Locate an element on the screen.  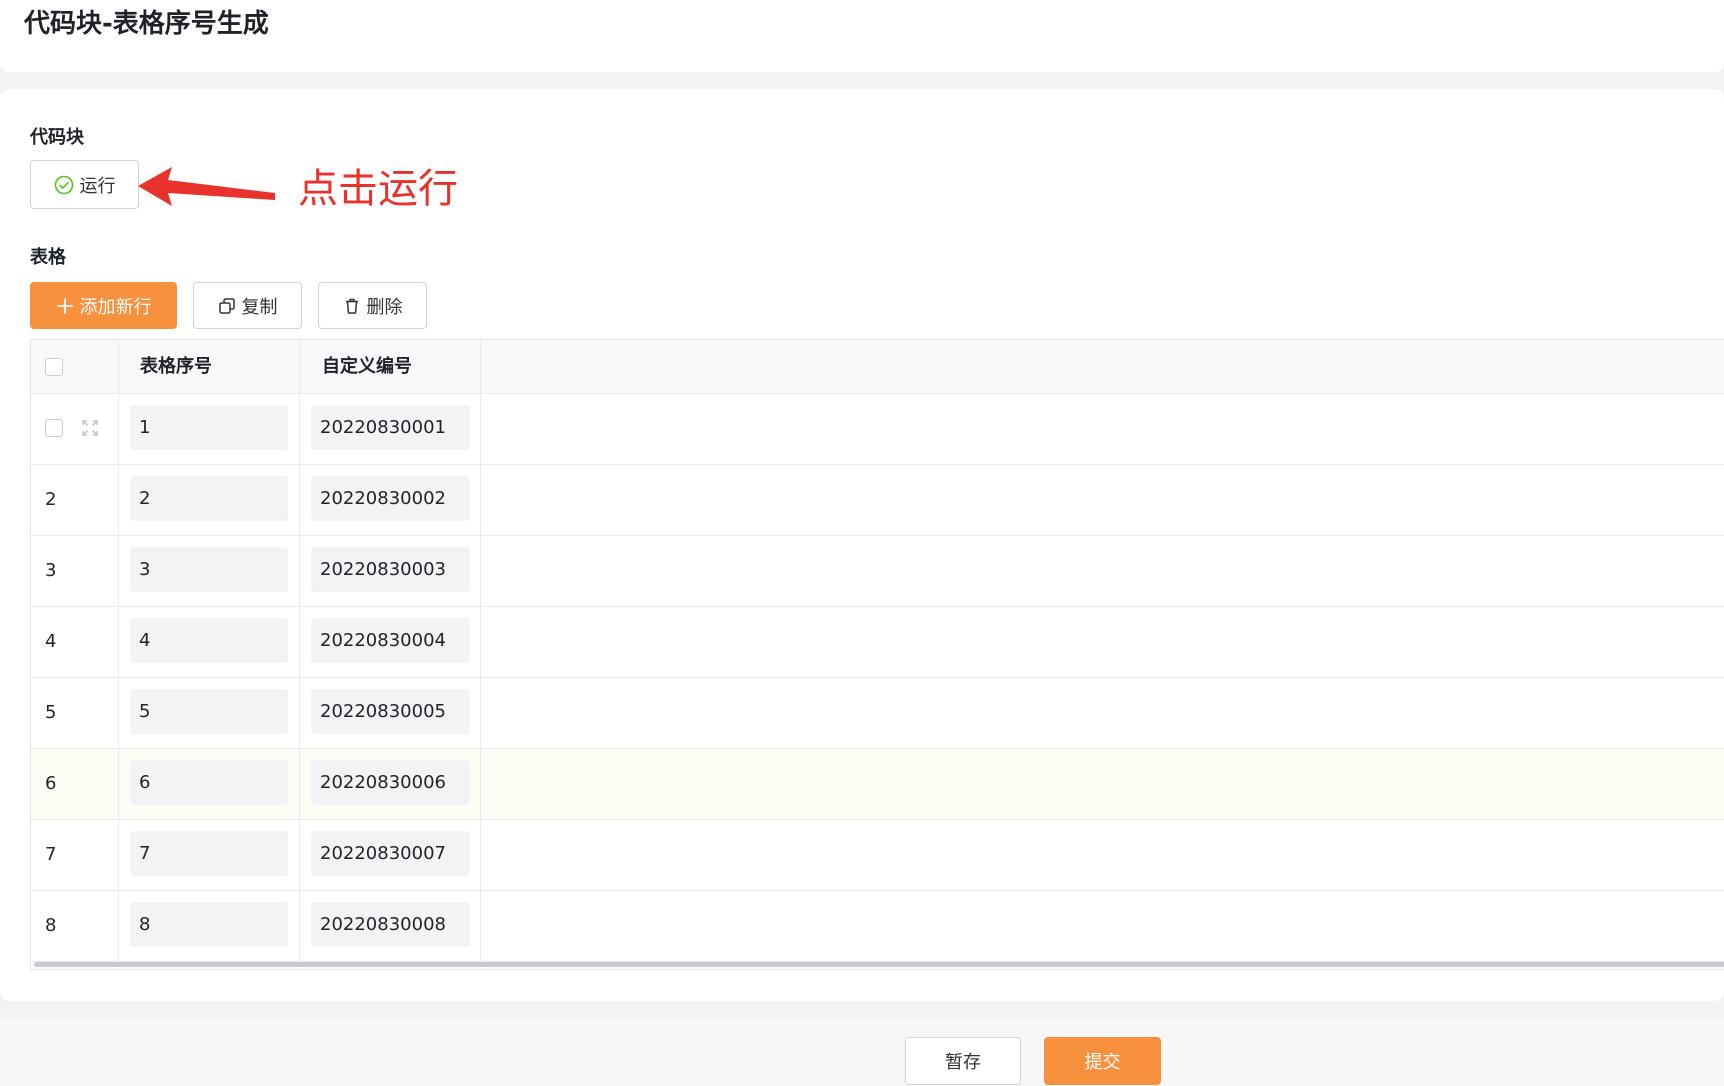
seq-number-field: 2 is located at coordinates (209, 498).